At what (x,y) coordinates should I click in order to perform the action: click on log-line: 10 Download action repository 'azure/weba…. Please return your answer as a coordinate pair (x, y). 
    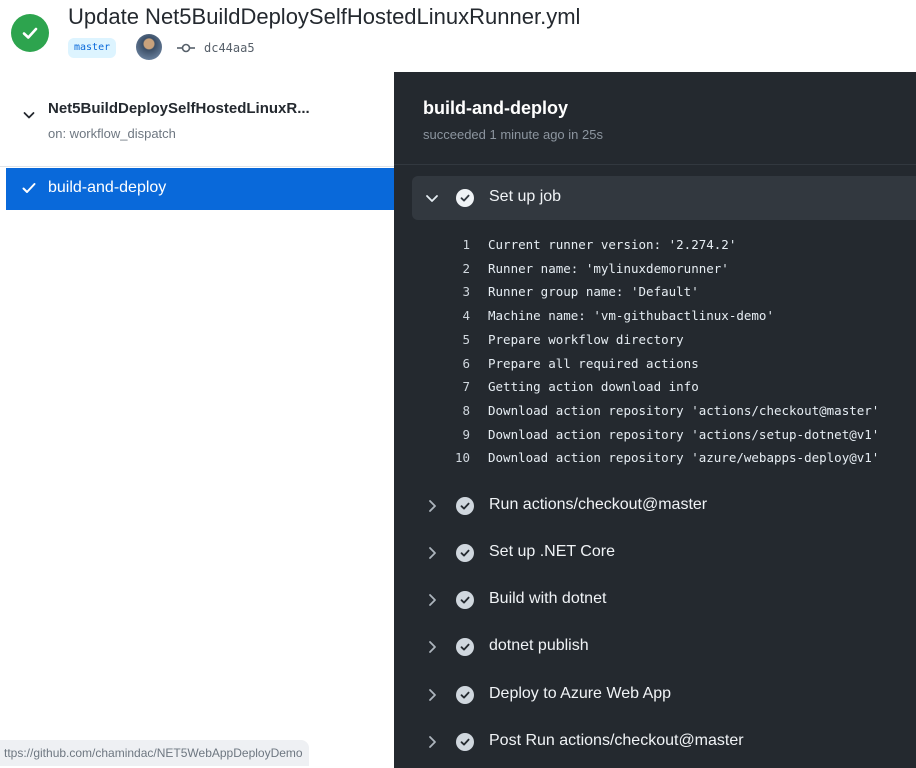
    Looking at the image, I should click on (676, 458).